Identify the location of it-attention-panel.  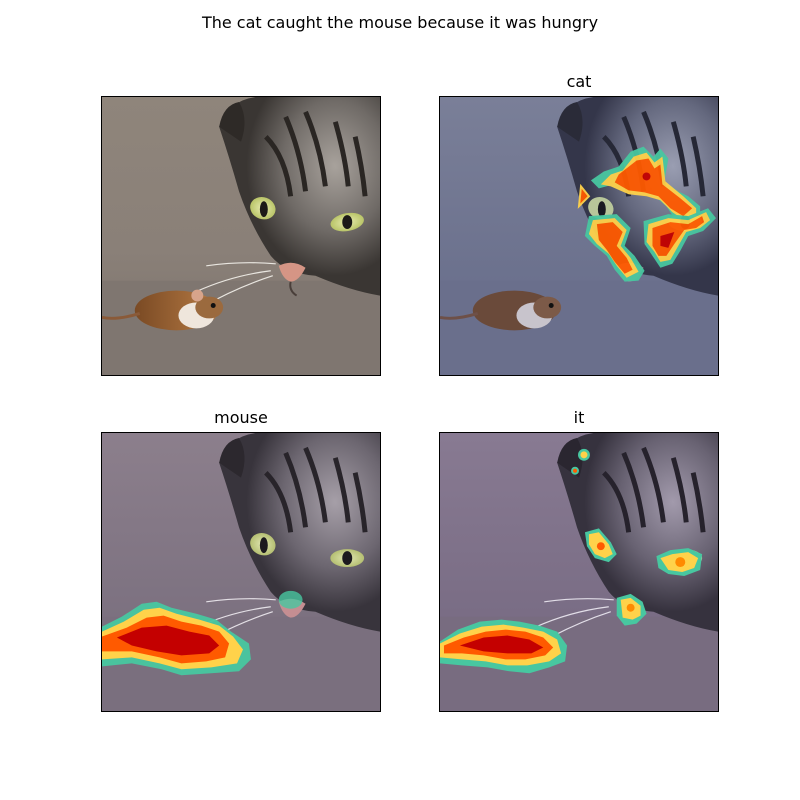
(579, 572).